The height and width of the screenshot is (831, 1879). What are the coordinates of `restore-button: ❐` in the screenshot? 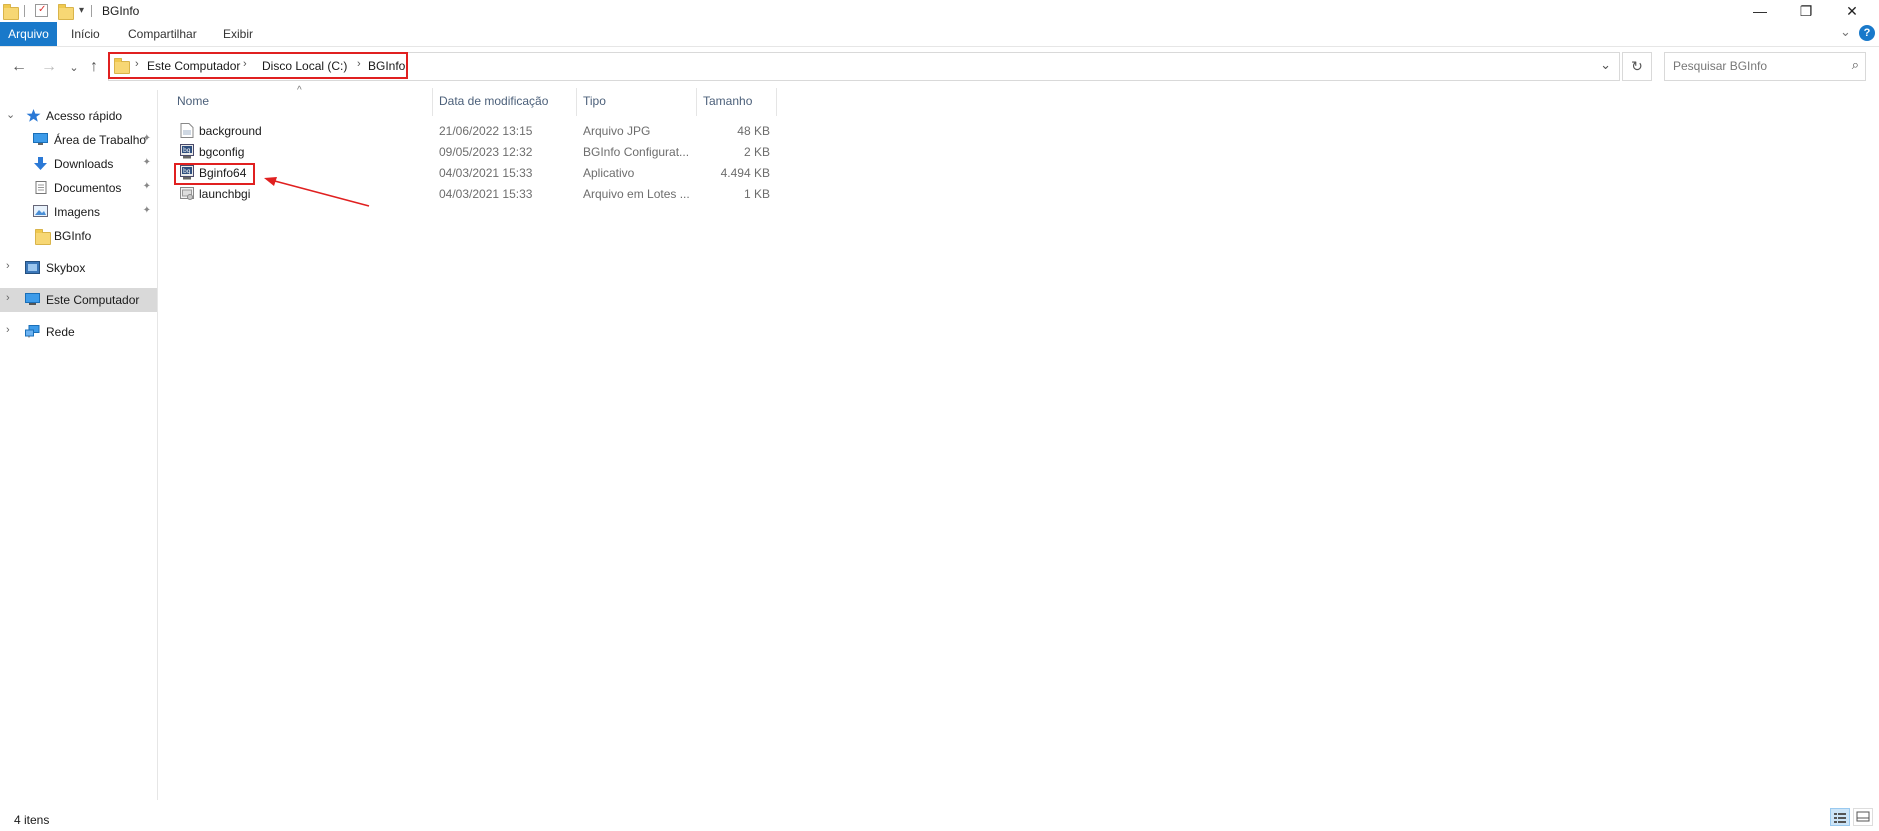 It's located at (1806, 11).